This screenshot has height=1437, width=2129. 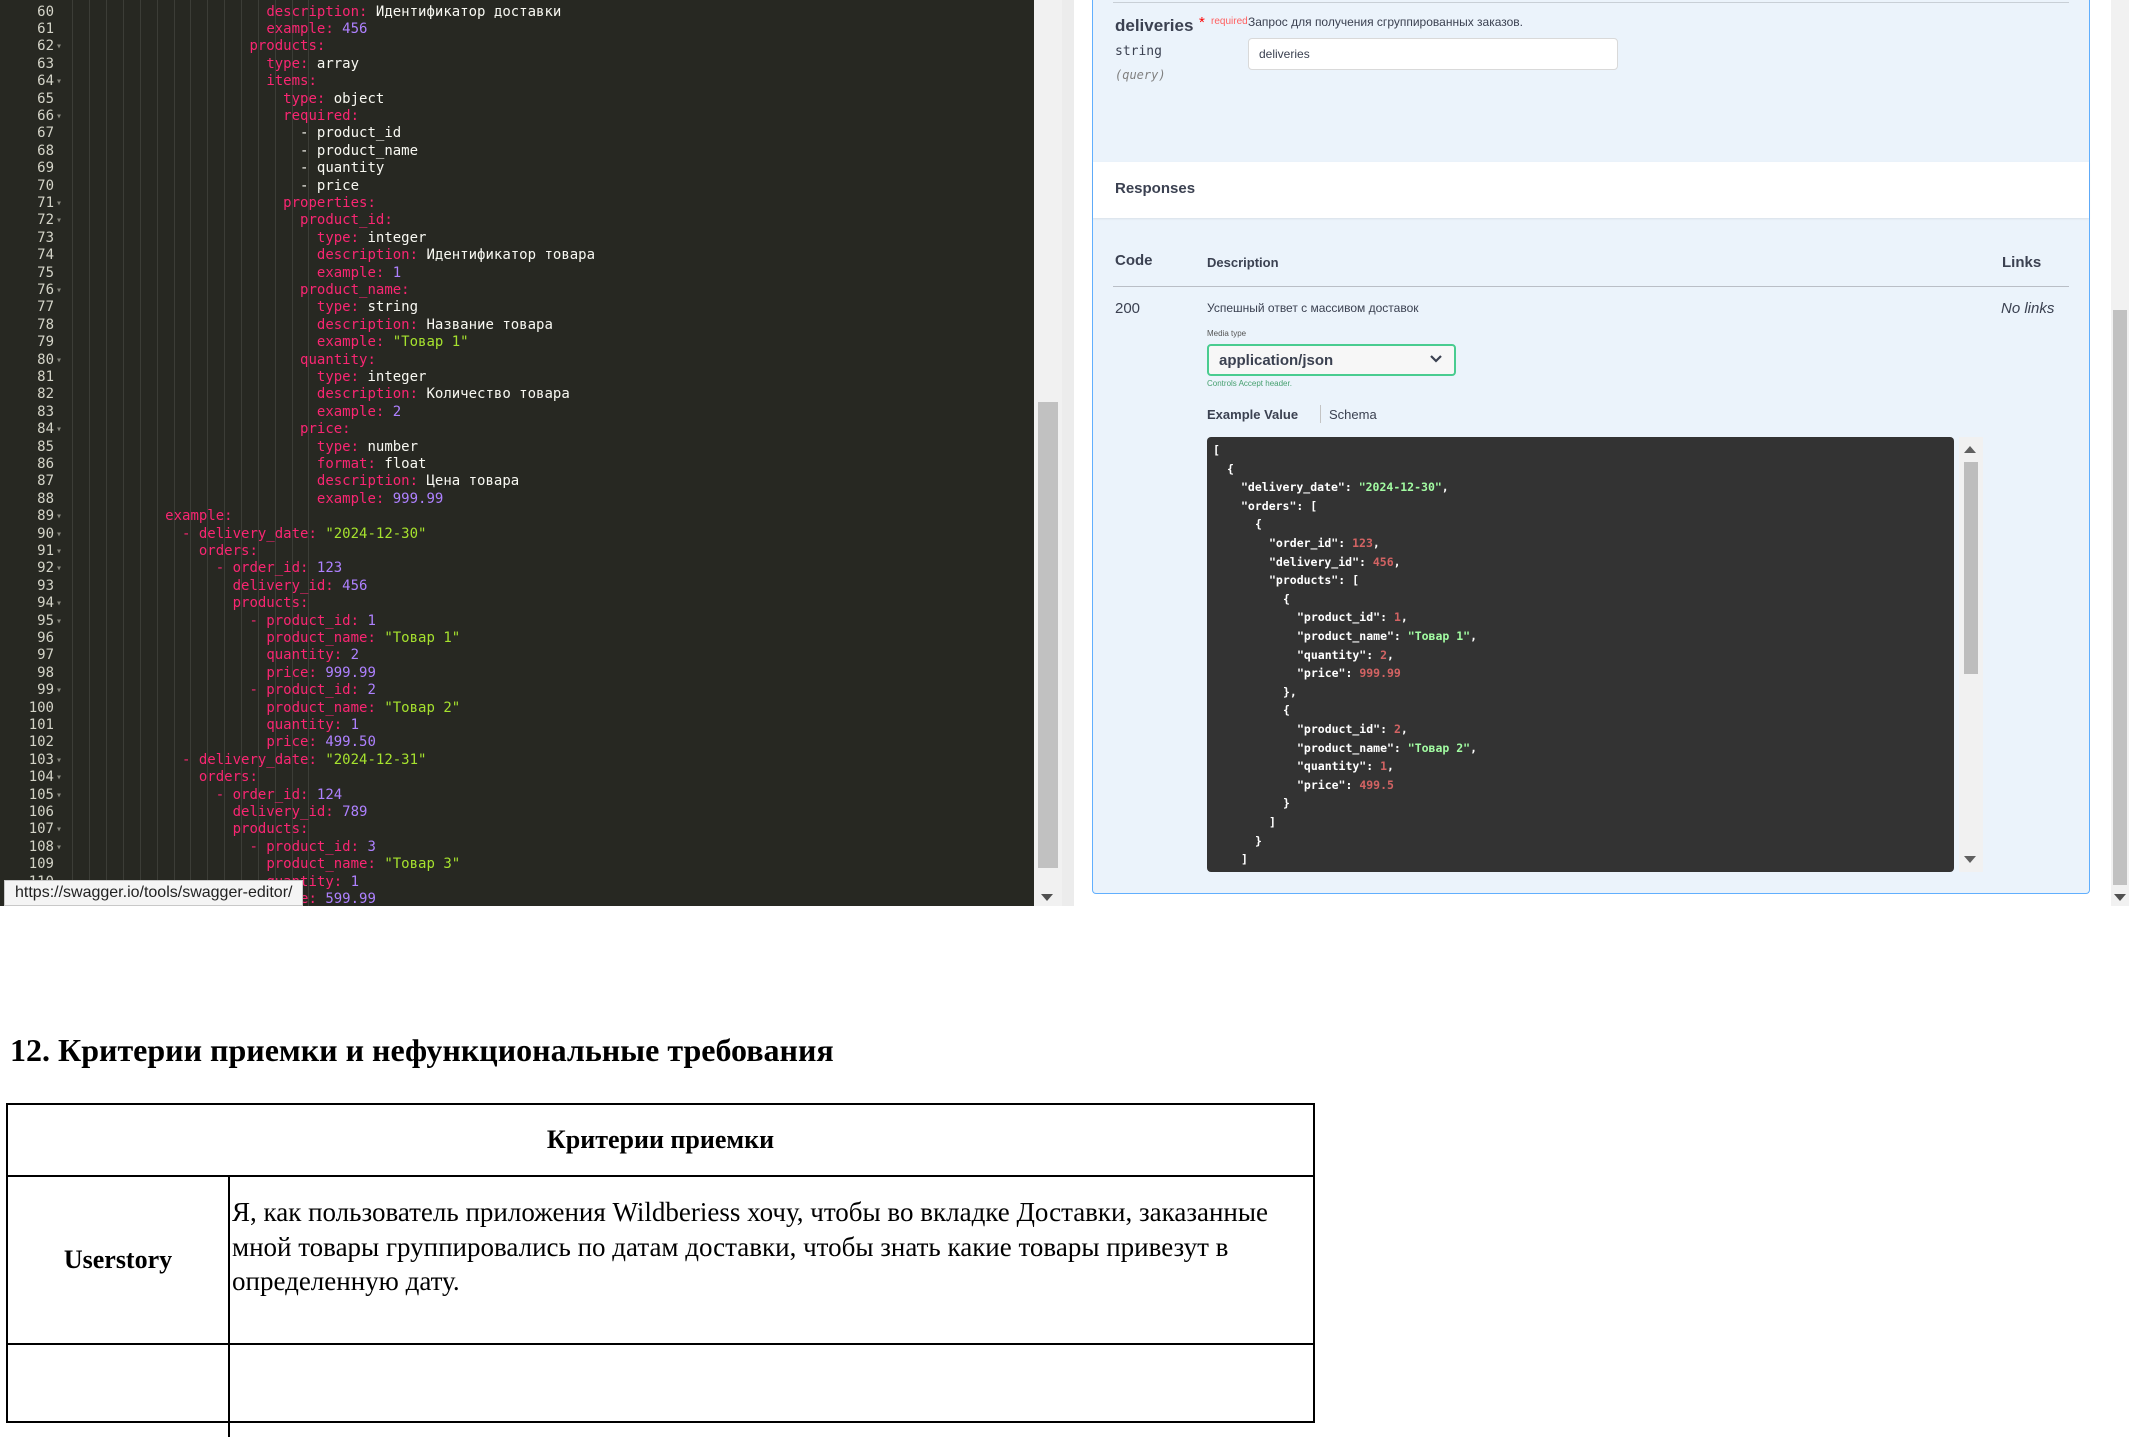 I want to click on code-text: type: object, so click(x=334, y=98).